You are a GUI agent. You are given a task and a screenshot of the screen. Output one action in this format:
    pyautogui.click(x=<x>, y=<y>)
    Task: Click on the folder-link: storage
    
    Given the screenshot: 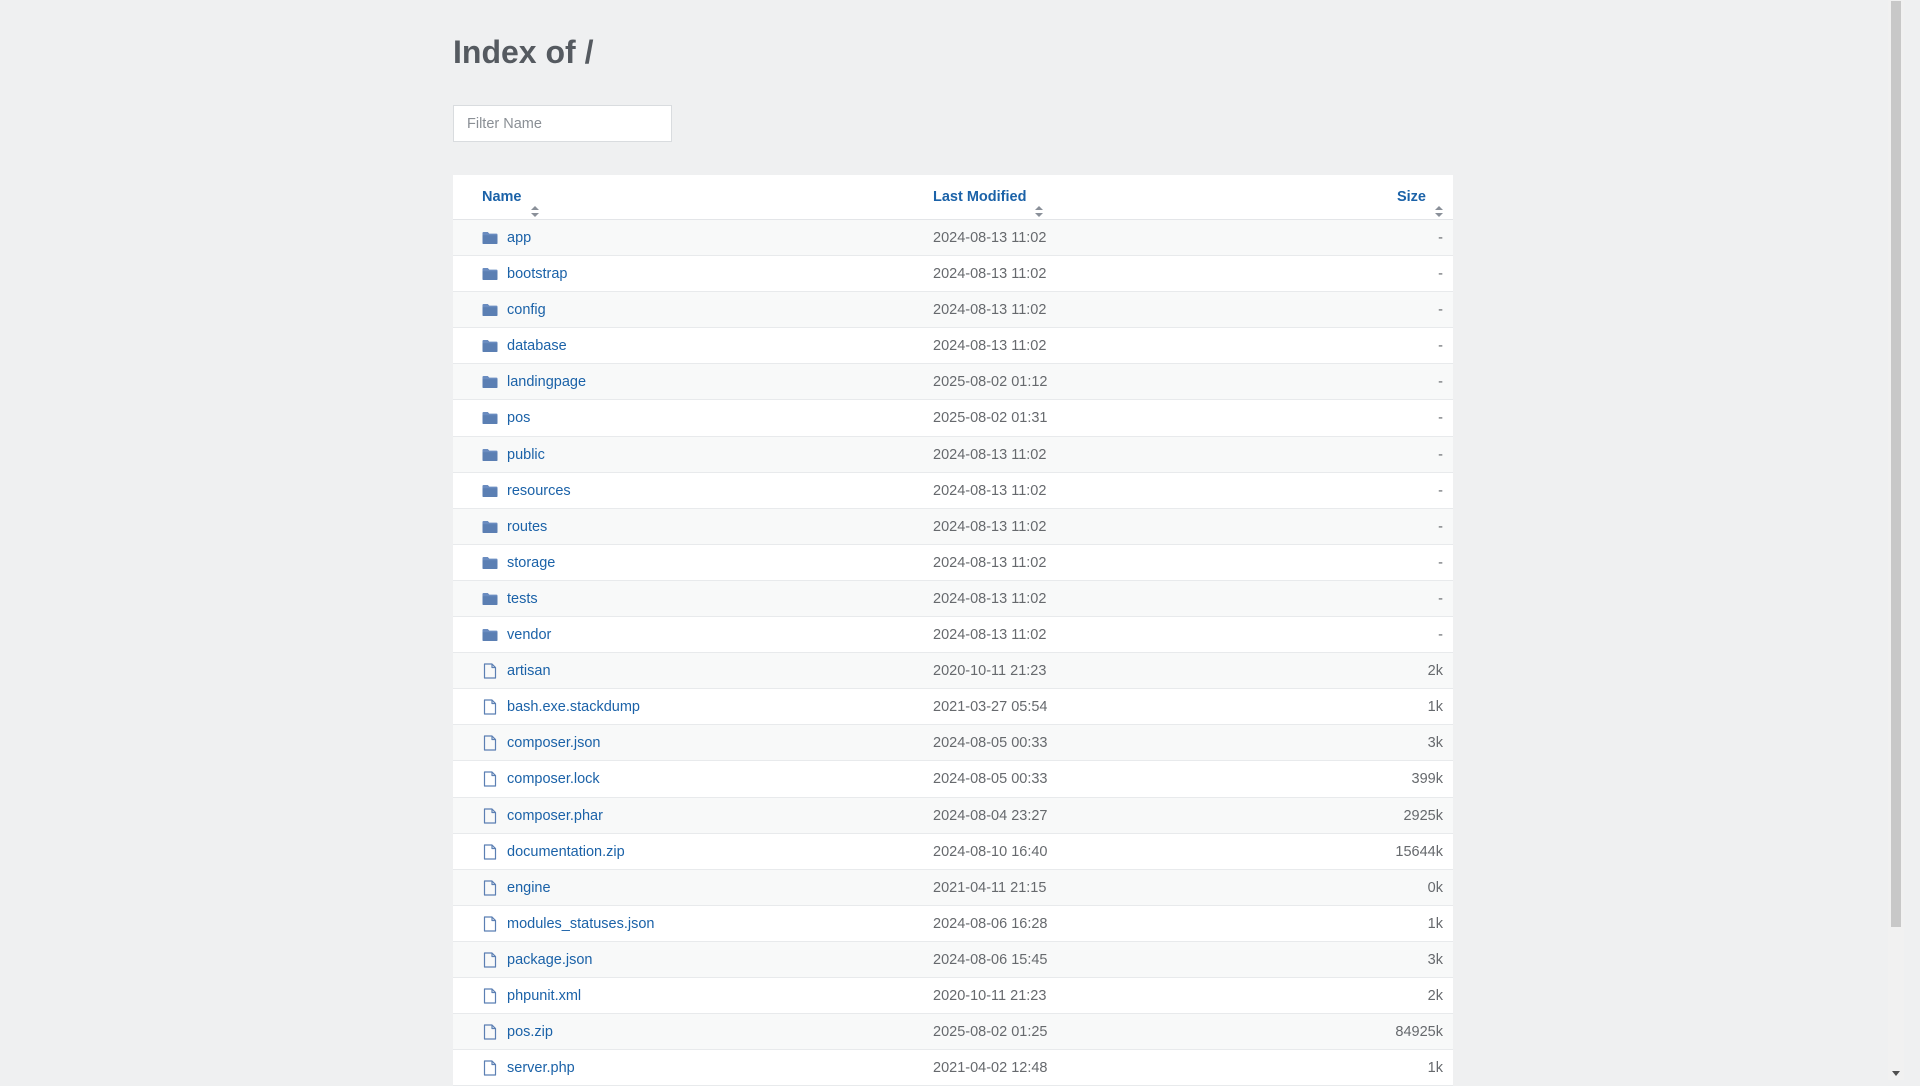 What is the action you would take?
    pyautogui.click(x=531, y=563)
    